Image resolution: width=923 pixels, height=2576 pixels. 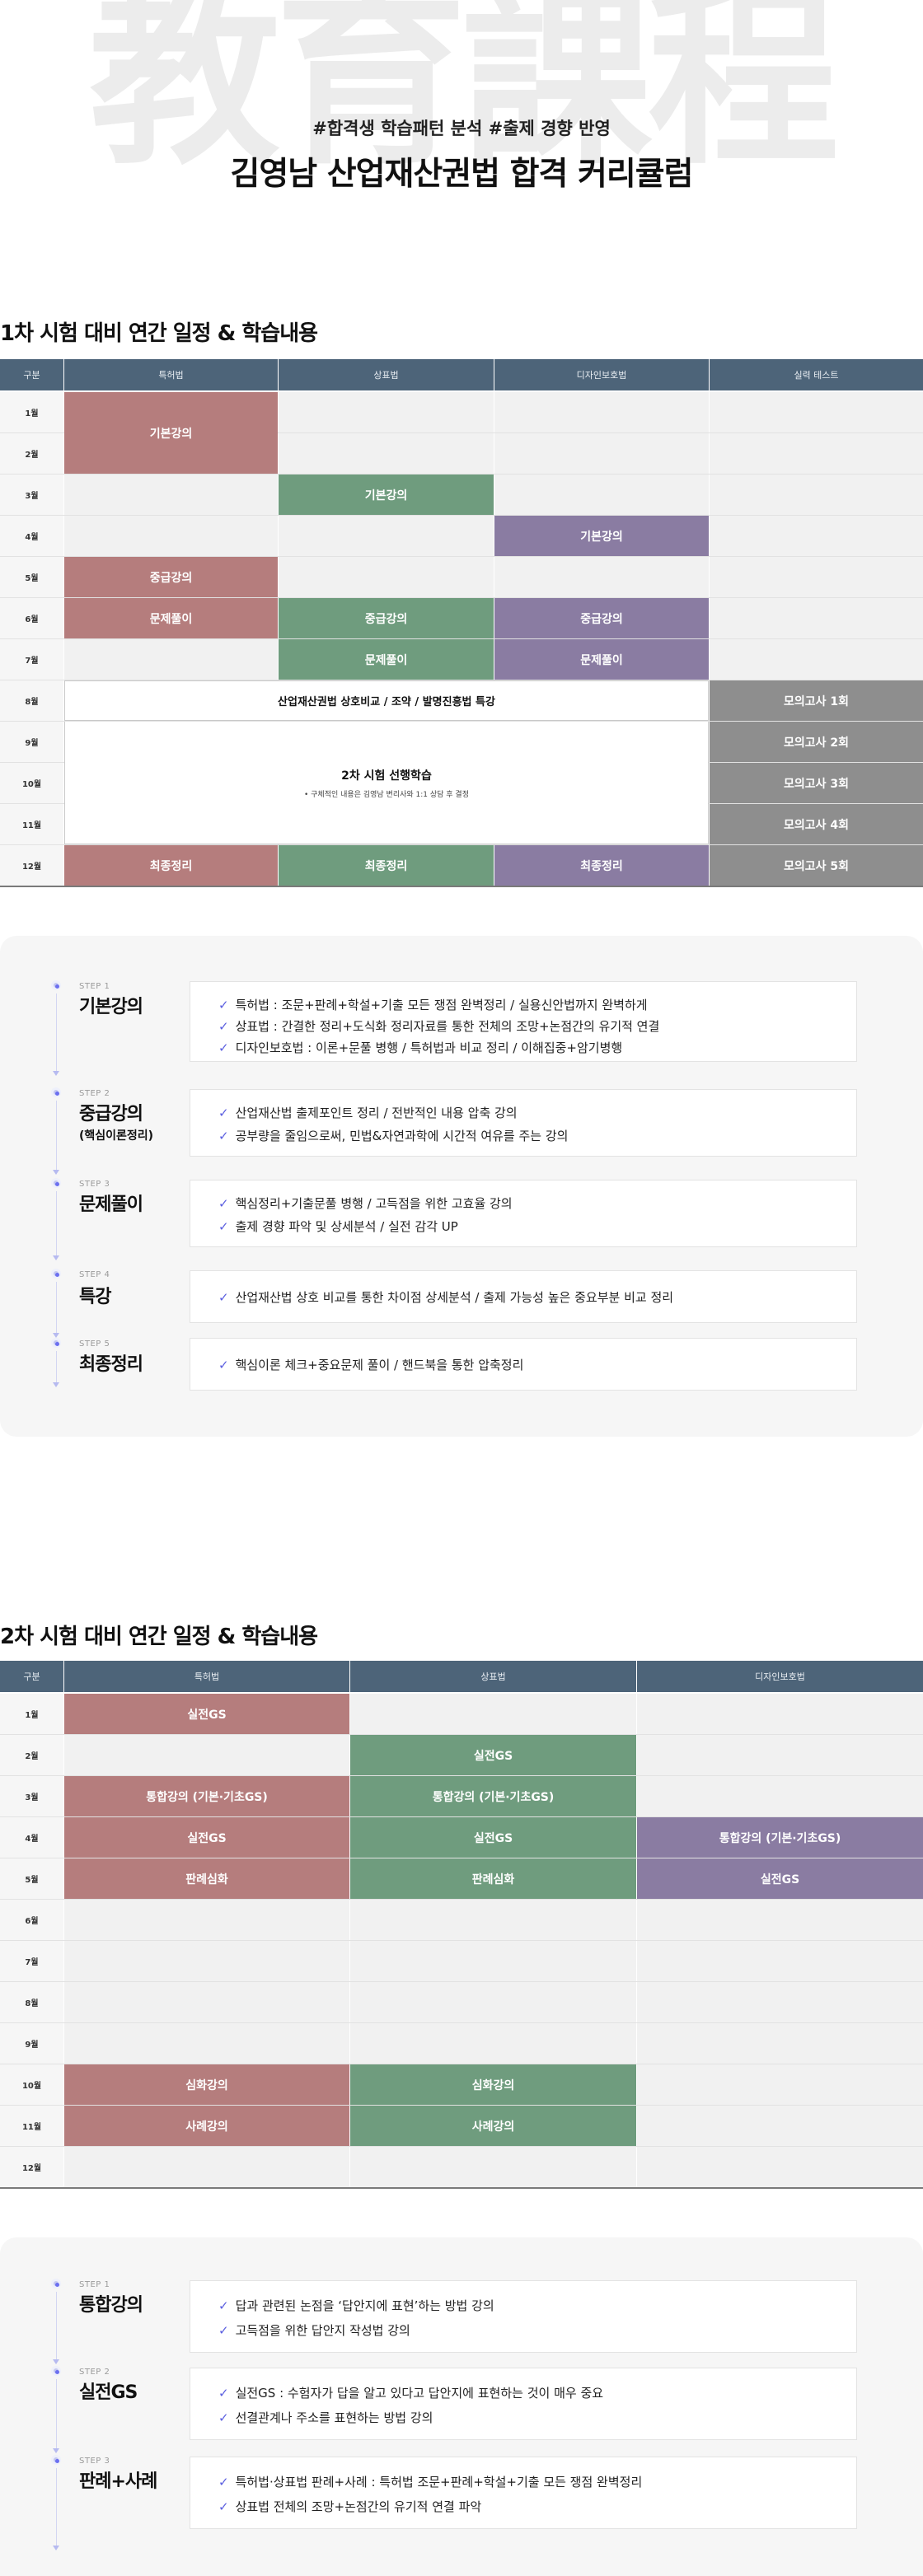 I want to click on step-name: 최종정리, so click(x=111, y=1364).